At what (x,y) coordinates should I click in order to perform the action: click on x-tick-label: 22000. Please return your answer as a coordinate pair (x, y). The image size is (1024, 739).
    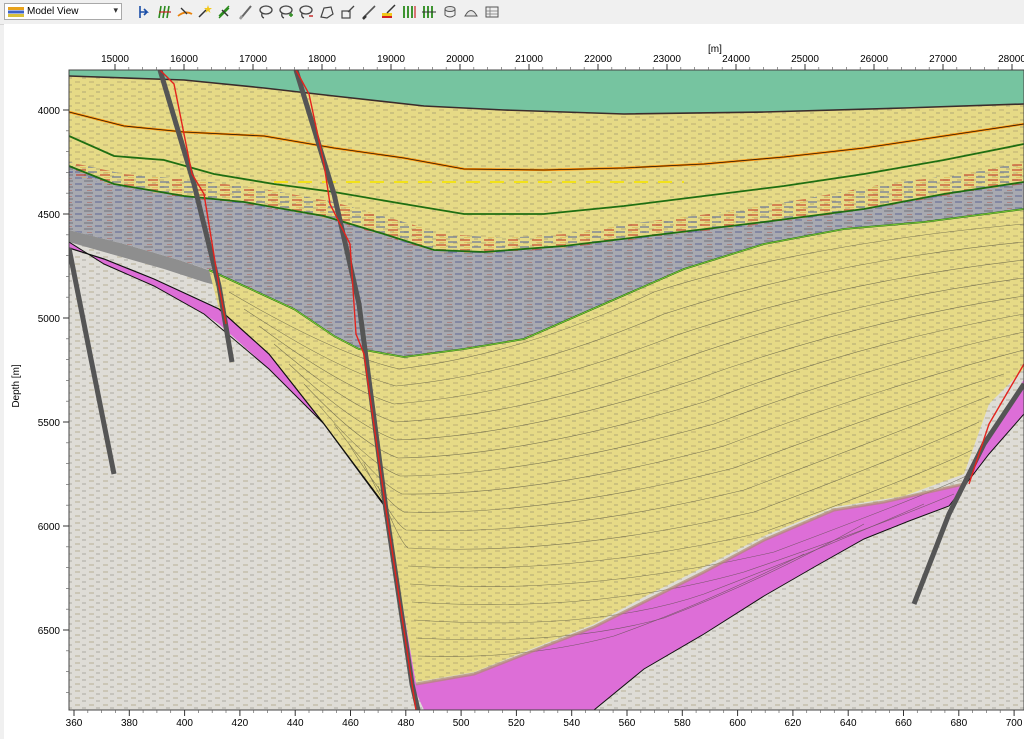
    Looking at the image, I should click on (598, 59).